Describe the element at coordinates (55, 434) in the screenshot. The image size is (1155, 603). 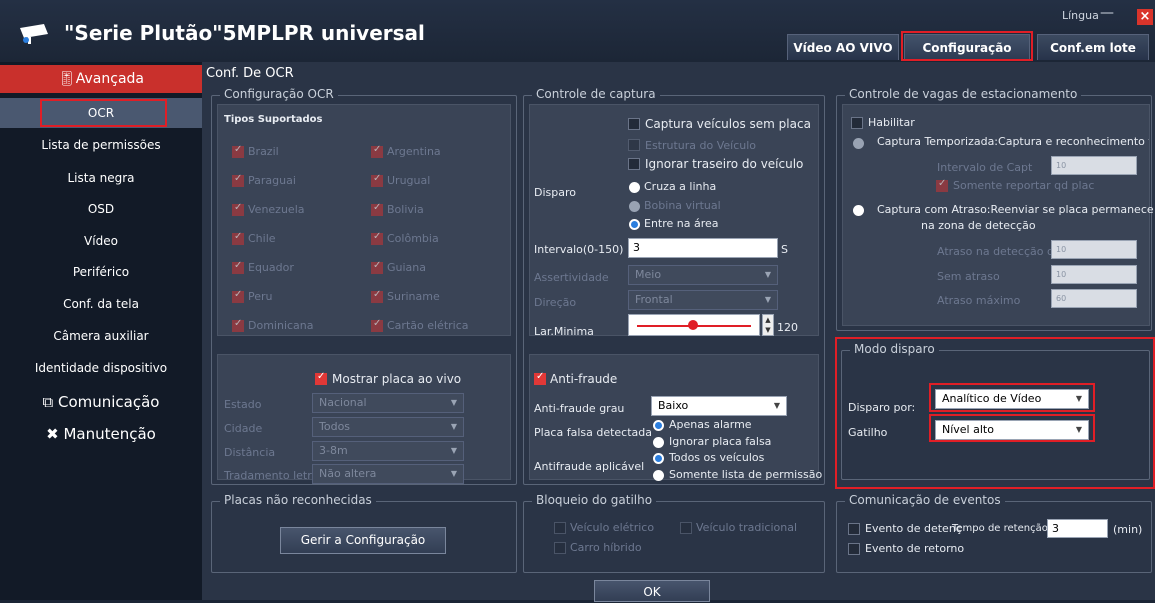
I see `tools-icon: ✖` at that location.